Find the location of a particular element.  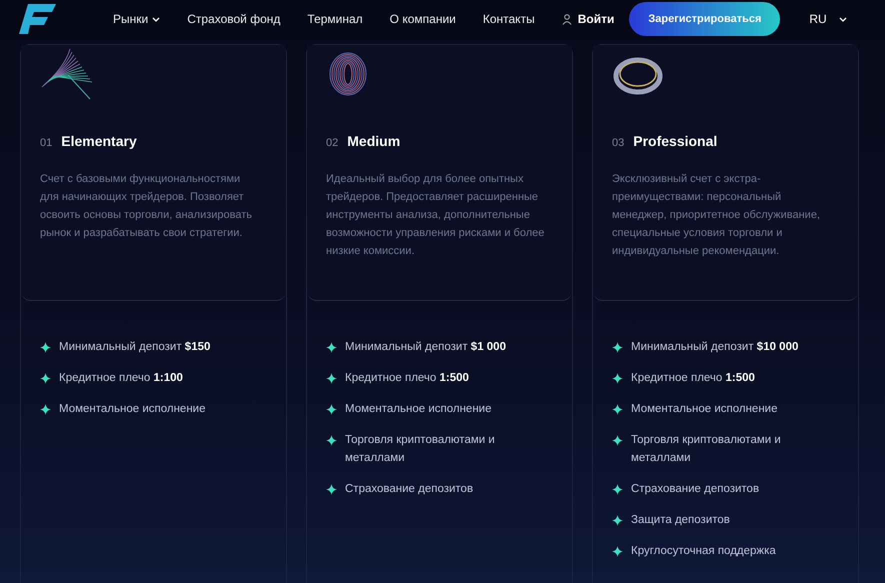

feature-text: Круглосуточная поддержка is located at coordinates (703, 551).